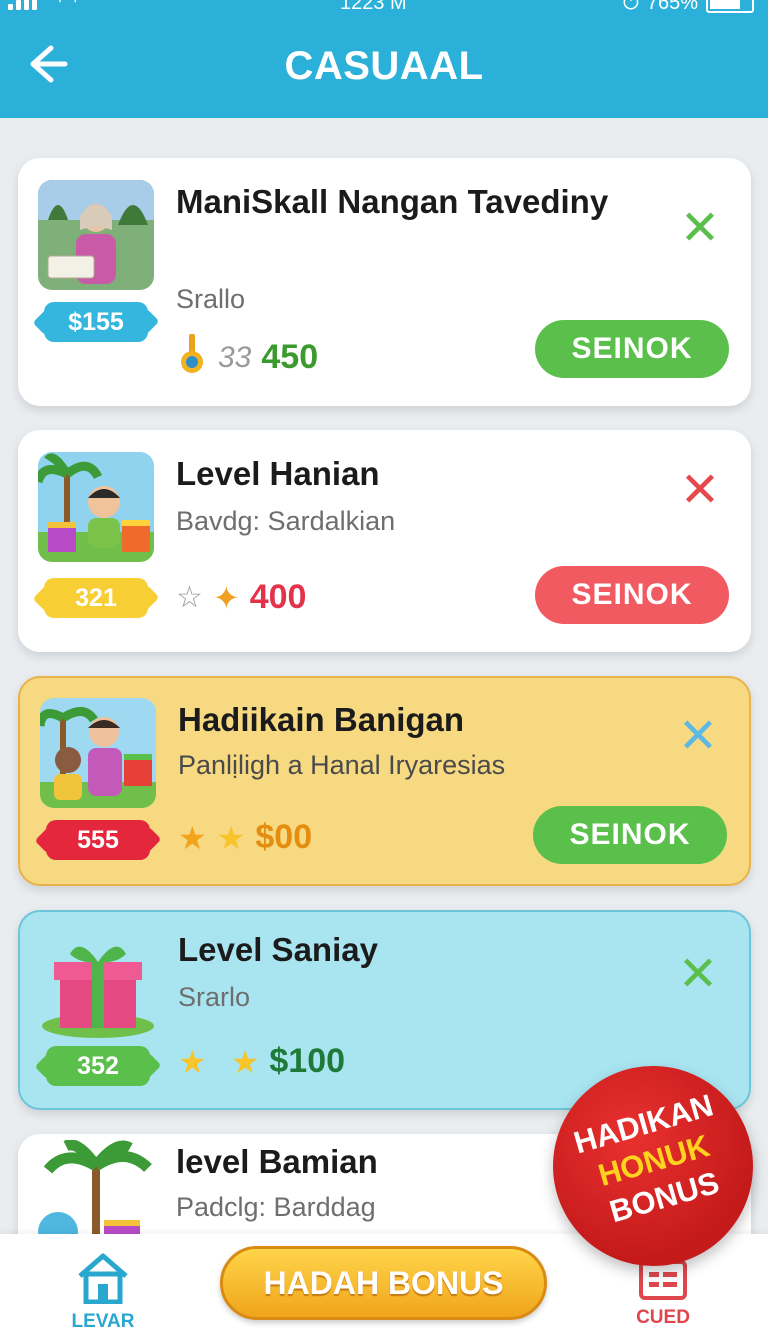  I want to click on price-tag: 555, so click(98, 840).